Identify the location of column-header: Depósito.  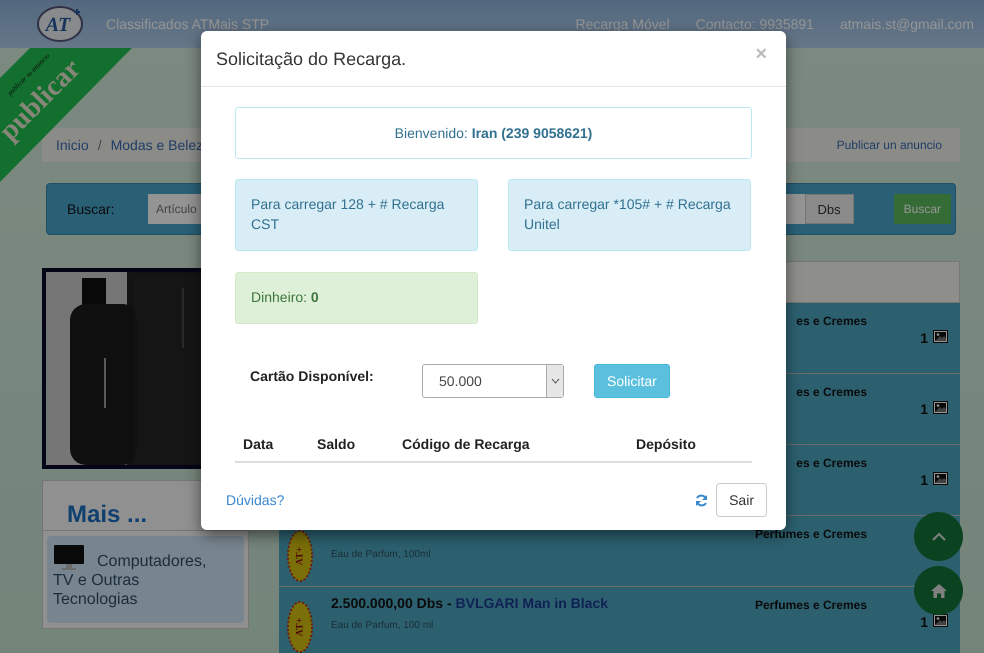
(666, 444).